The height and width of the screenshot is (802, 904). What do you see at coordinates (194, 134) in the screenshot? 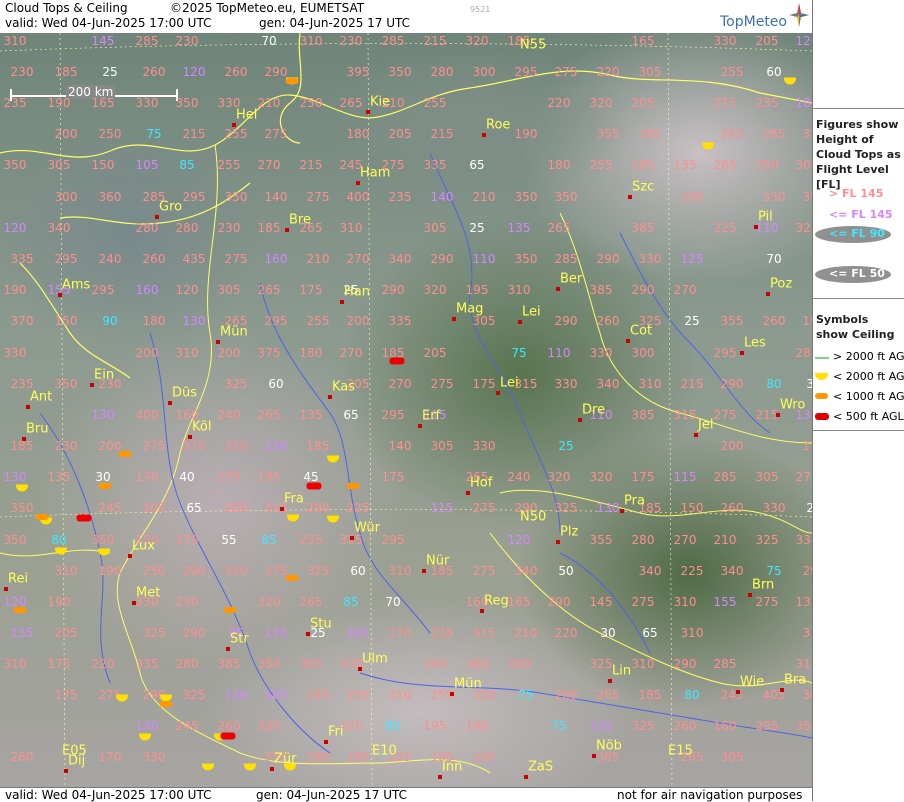
I see `cloud-top-value: 215` at bounding box center [194, 134].